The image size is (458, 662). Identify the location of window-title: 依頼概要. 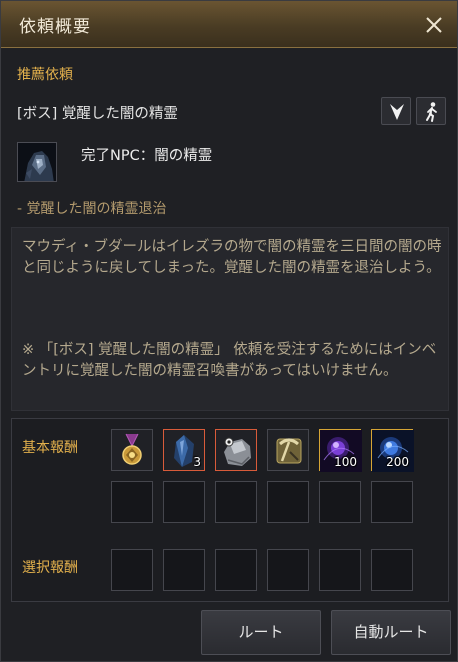
(55, 27).